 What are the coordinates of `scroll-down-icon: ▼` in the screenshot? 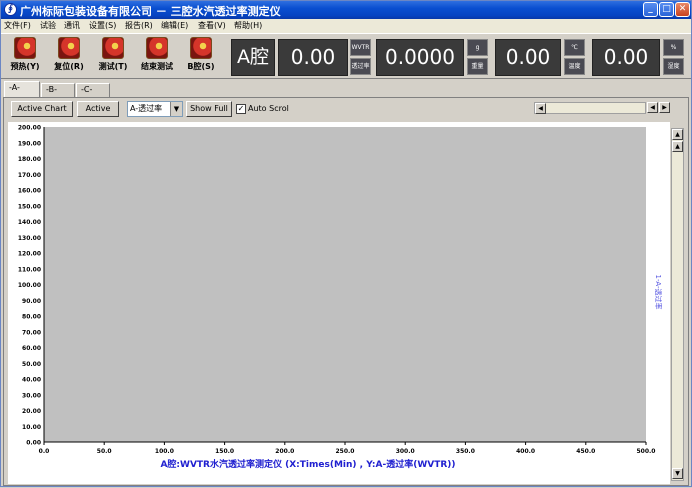 It's located at (677, 473).